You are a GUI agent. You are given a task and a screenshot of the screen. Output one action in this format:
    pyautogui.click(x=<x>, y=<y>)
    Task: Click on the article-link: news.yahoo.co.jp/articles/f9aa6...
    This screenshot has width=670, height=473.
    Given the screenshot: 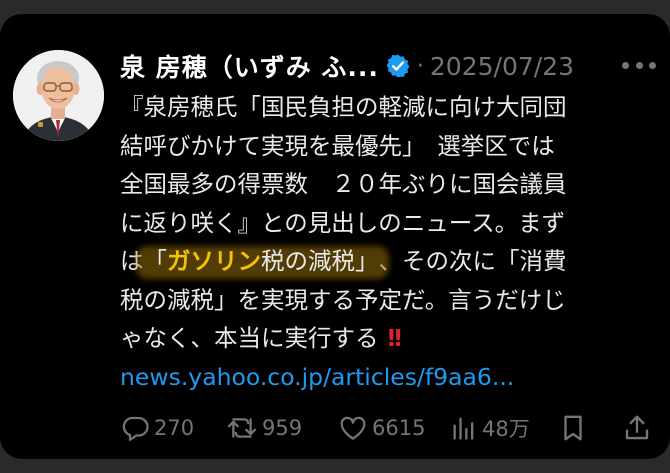 What is the action you would take?
    pyautogui.click(x=390, y=377)
    